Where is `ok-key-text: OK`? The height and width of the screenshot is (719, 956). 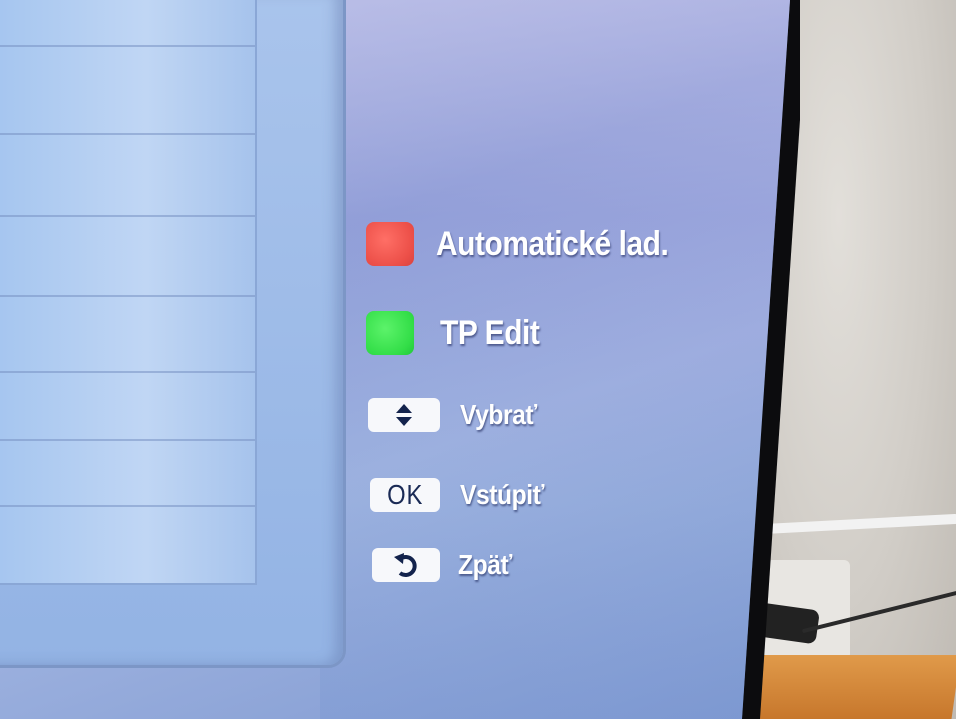 ok-key-text: OK is located at coordinates (405, 494).